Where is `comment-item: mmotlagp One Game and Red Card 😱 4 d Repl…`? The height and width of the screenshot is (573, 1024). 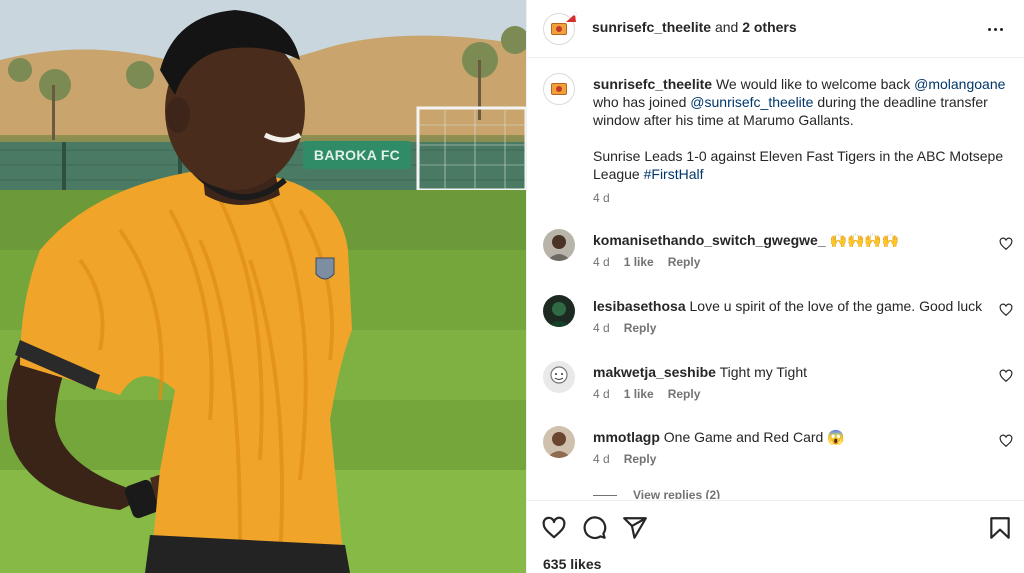 comment-item: mmotlagp One Game and Red Card 😱 4 d Repl… is located at coordinates (778, 451).